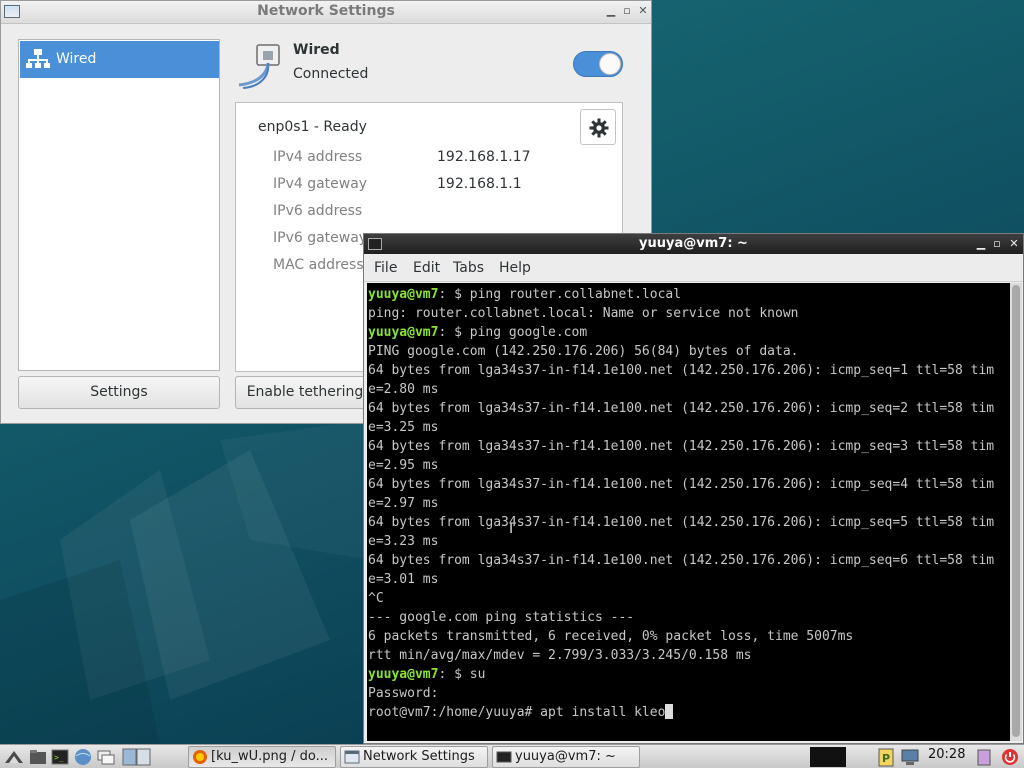  What do you see at coordinates (610, 64) in the screenshot?
I see `toggle-knob` at bounding box center [610, 64].